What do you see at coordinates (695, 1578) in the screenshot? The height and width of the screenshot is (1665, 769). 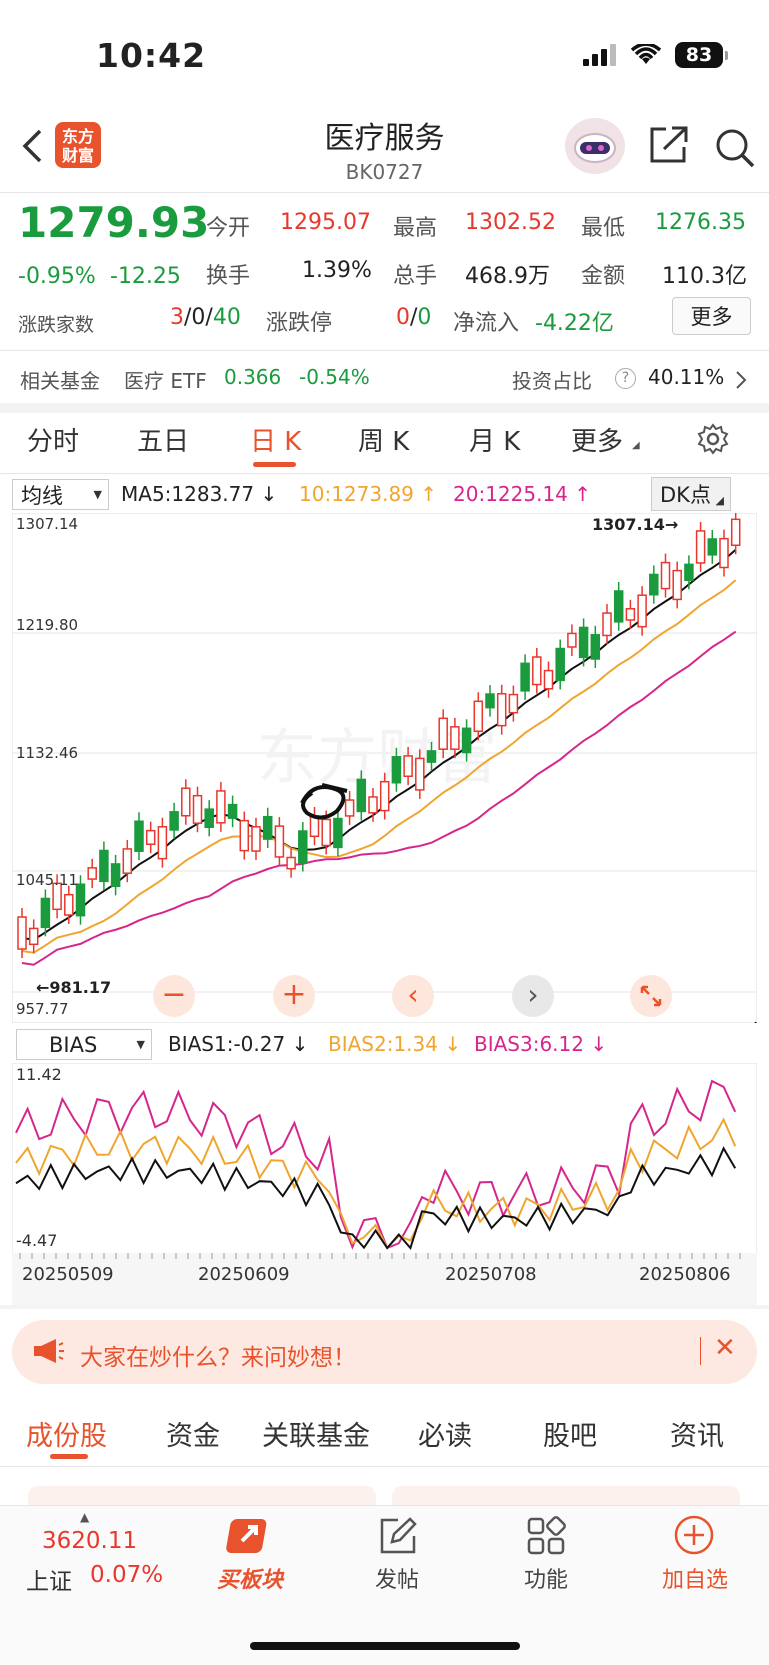 I see `nav-add-watchlist: 加自选` at bounding box center [695, 1578].